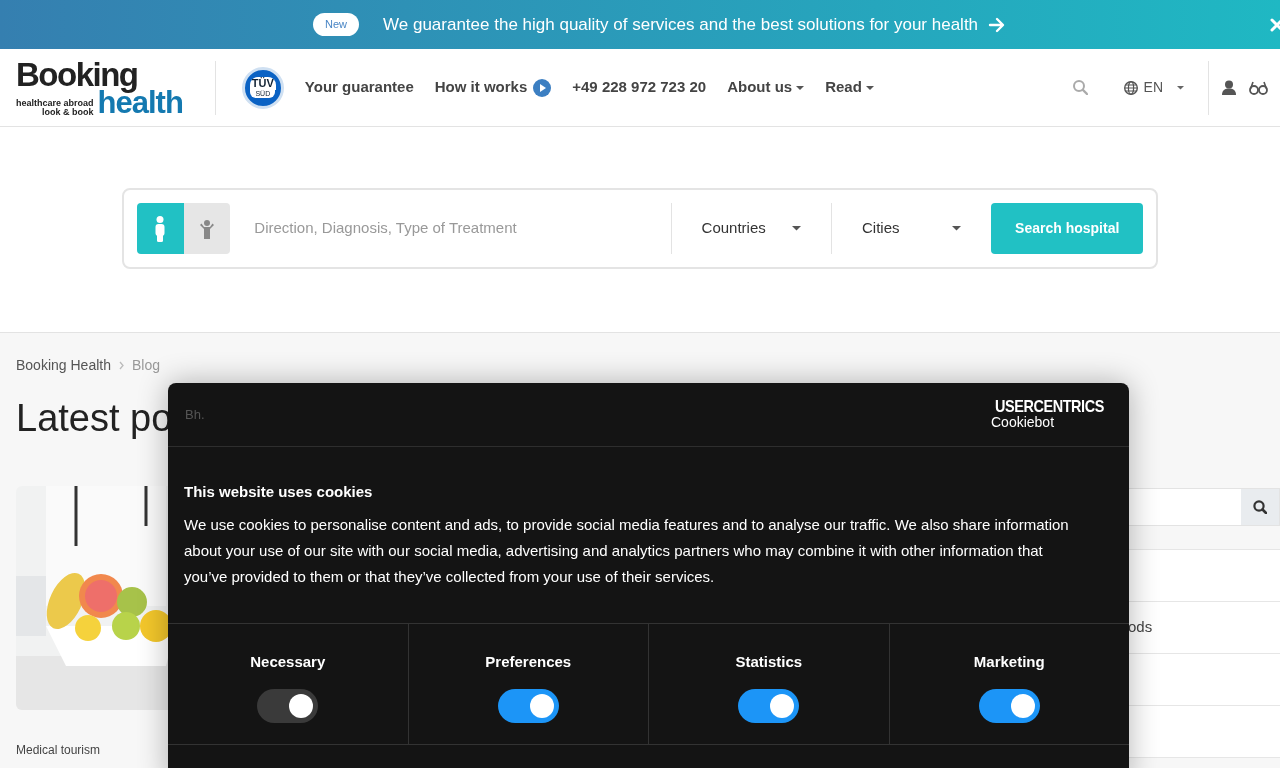 The image size is (1280, 768). I want to click on nav-link: Read, so click(849, 87).